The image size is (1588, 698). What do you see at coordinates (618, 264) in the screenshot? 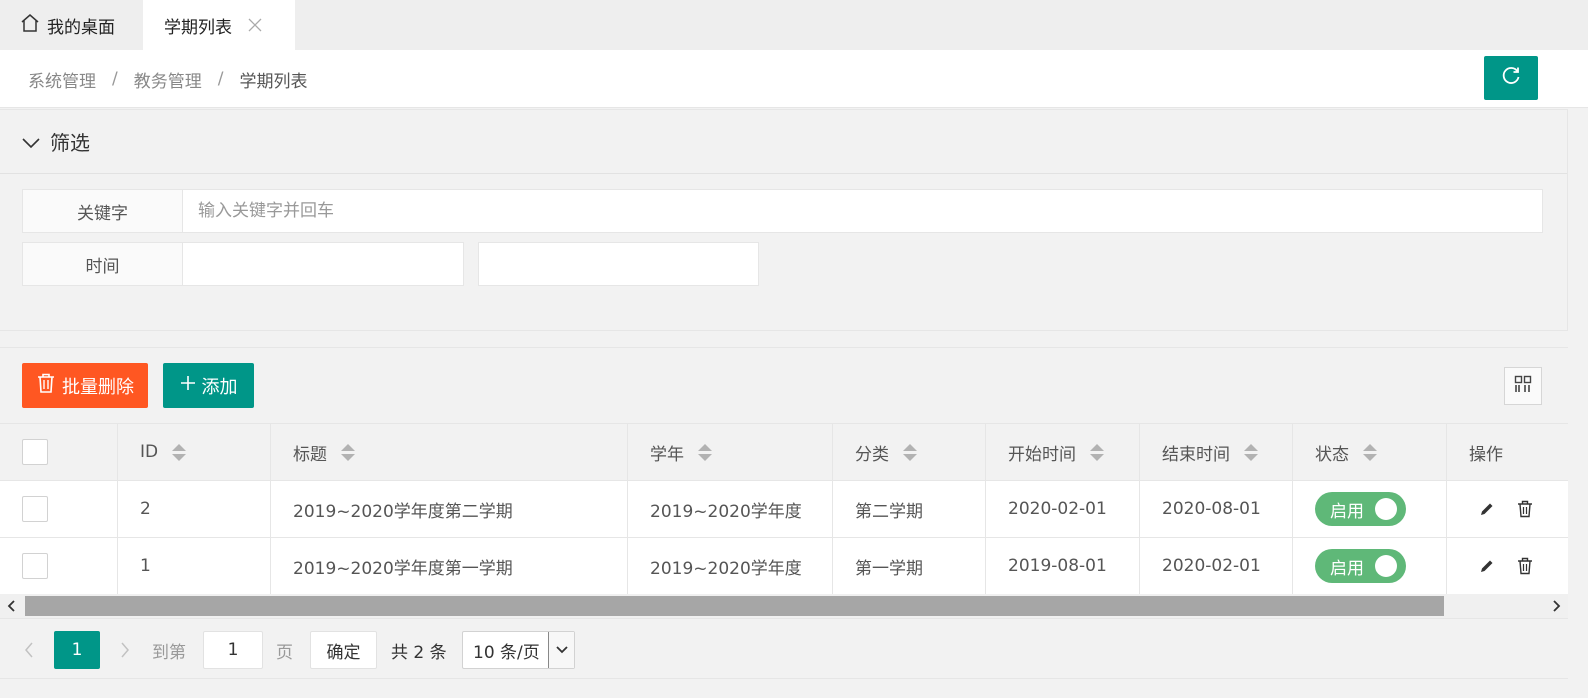
I see `time-end-input` at bounding box center [618, 264].